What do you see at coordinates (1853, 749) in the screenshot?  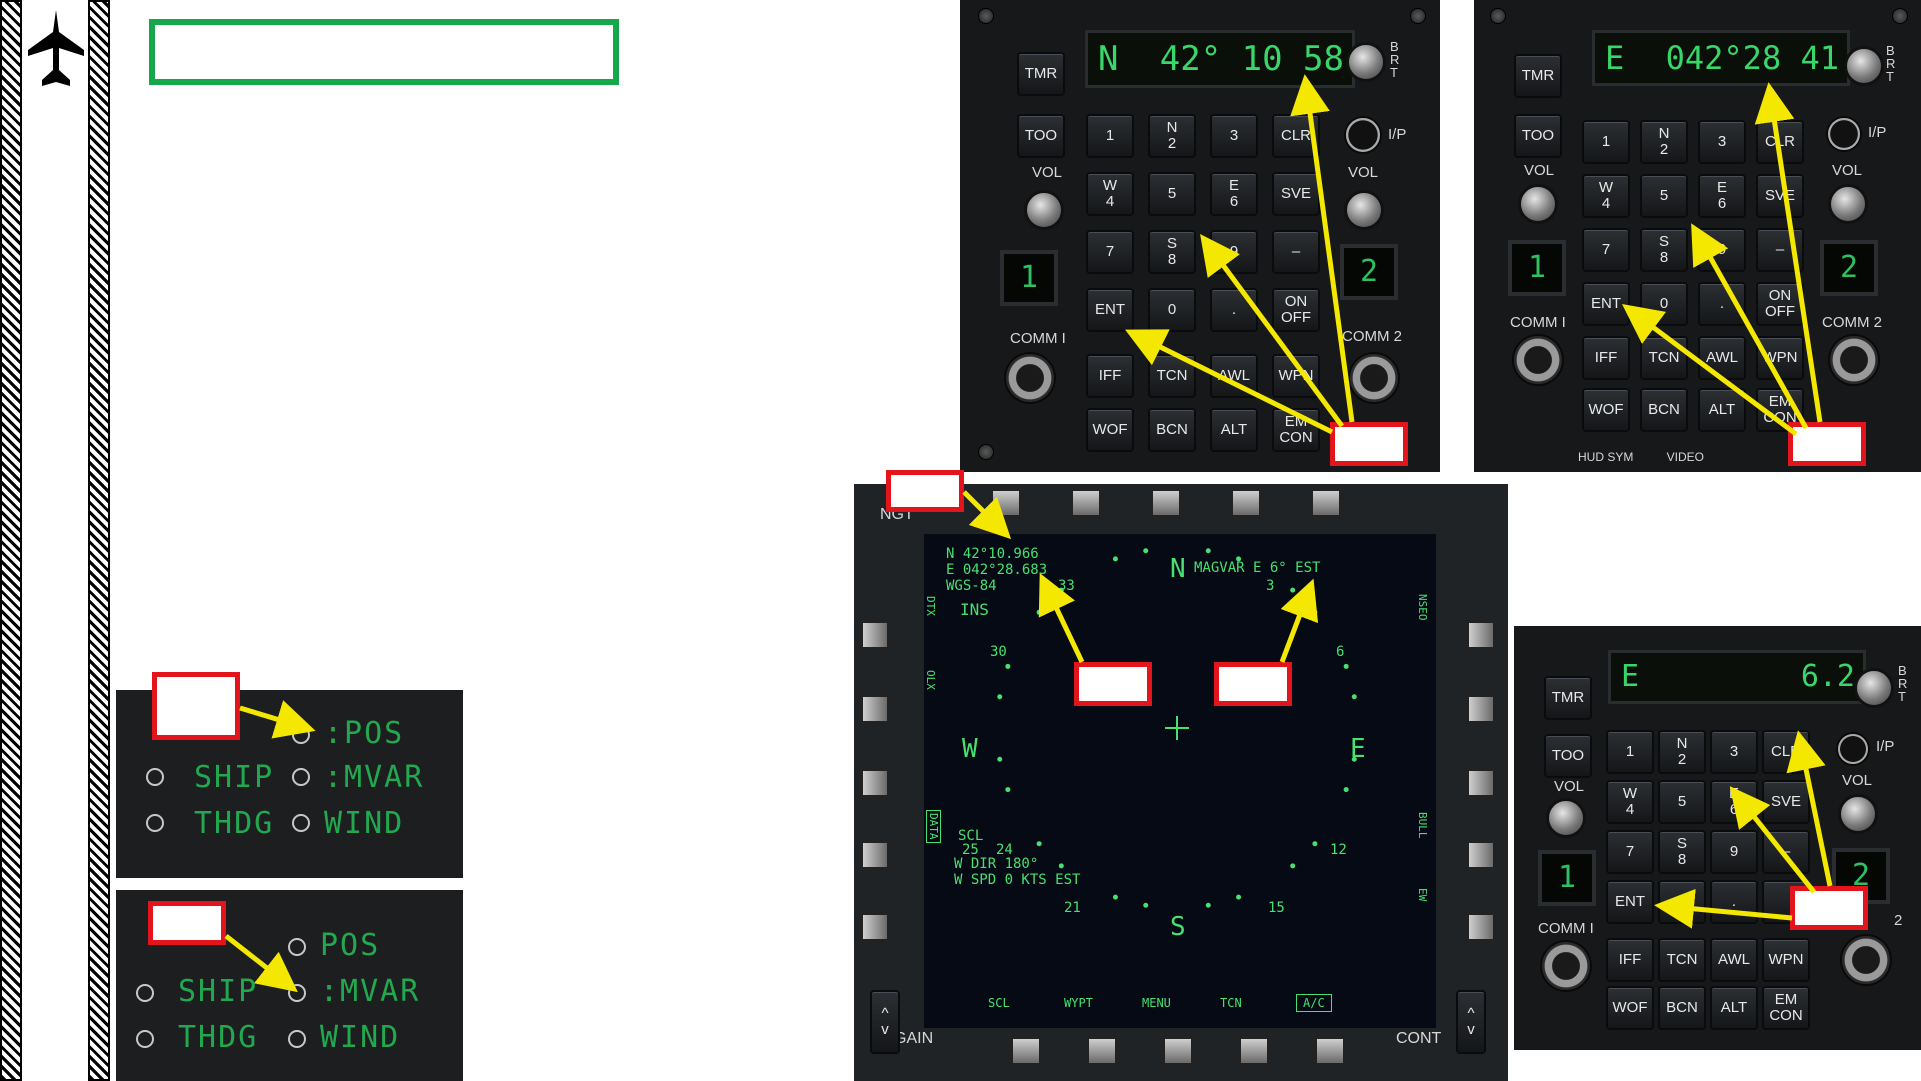 I see `ip-button` at bounding box center [1853, 749].